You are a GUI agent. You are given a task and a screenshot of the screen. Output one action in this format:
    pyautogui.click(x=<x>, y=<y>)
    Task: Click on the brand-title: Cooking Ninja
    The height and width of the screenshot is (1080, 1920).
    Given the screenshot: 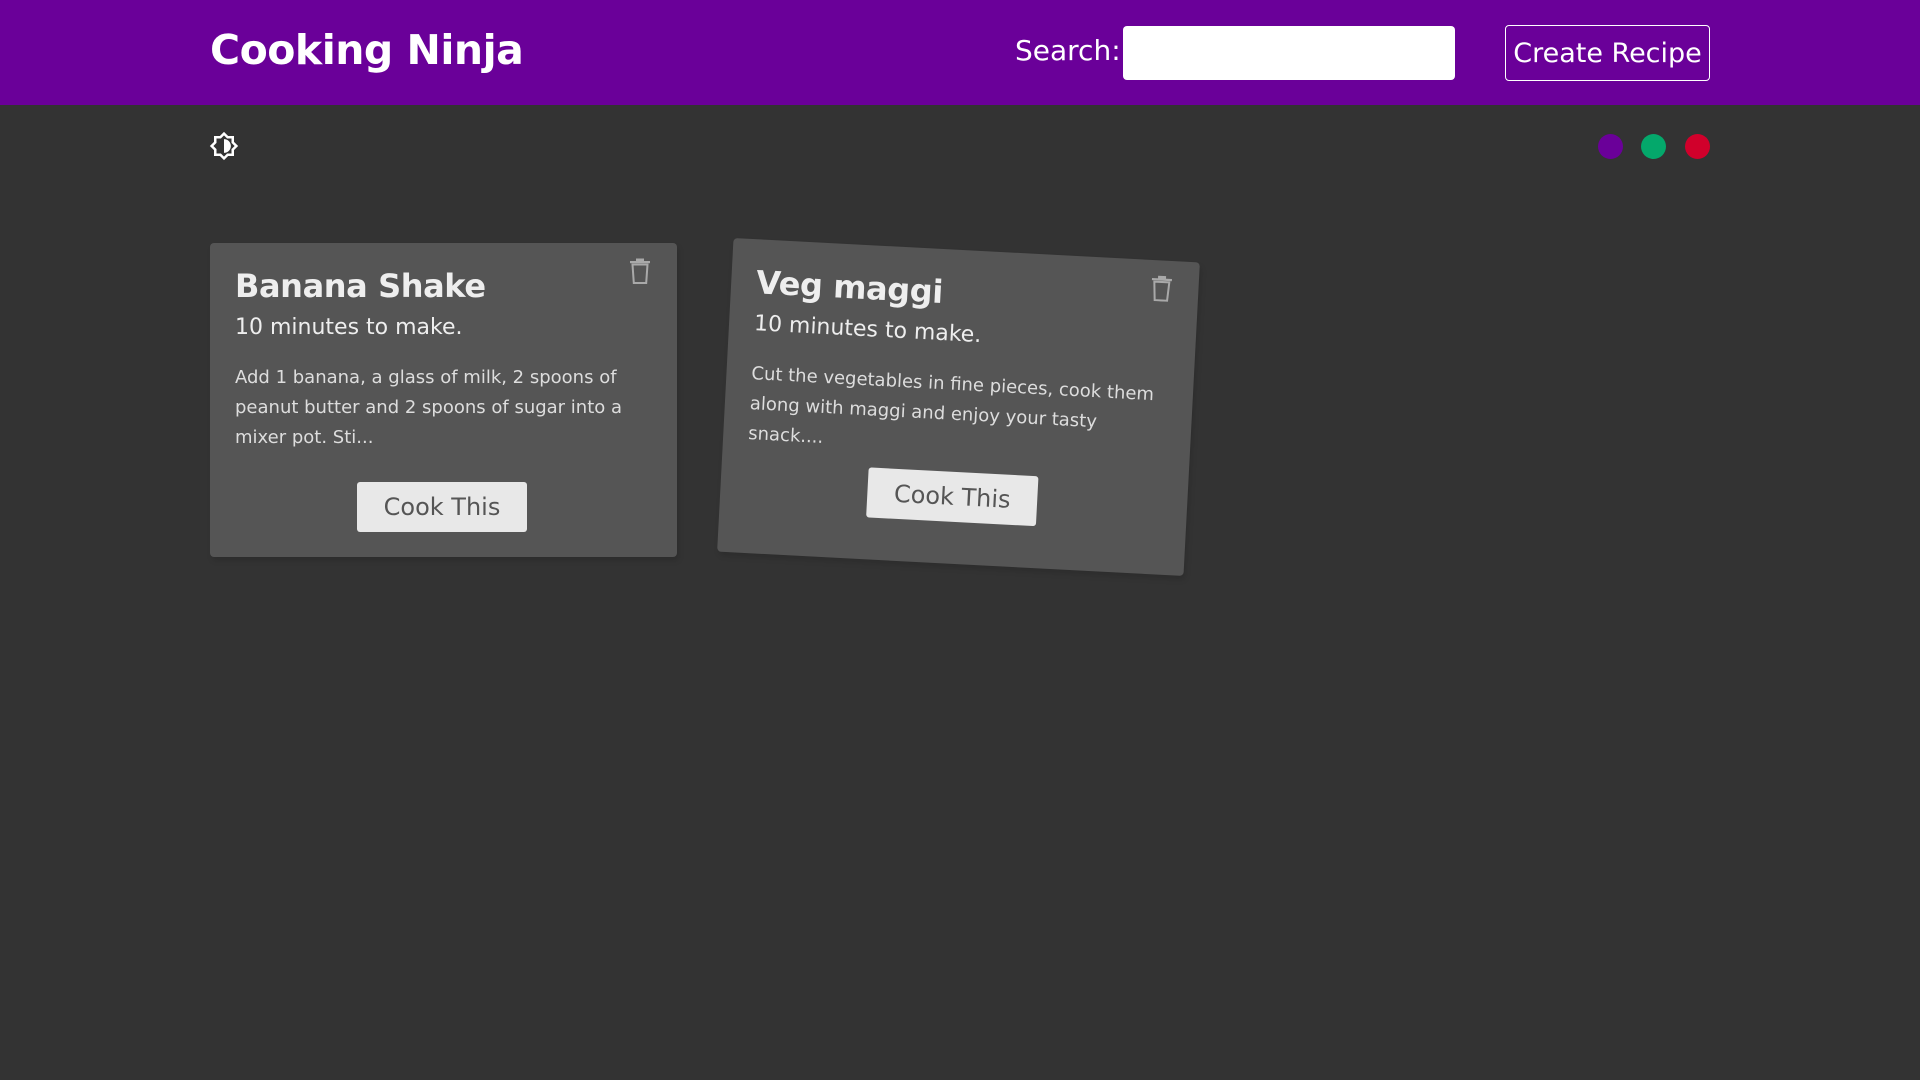 What is the action you would take?
    pyautogui.click(x=367, y=50)
    